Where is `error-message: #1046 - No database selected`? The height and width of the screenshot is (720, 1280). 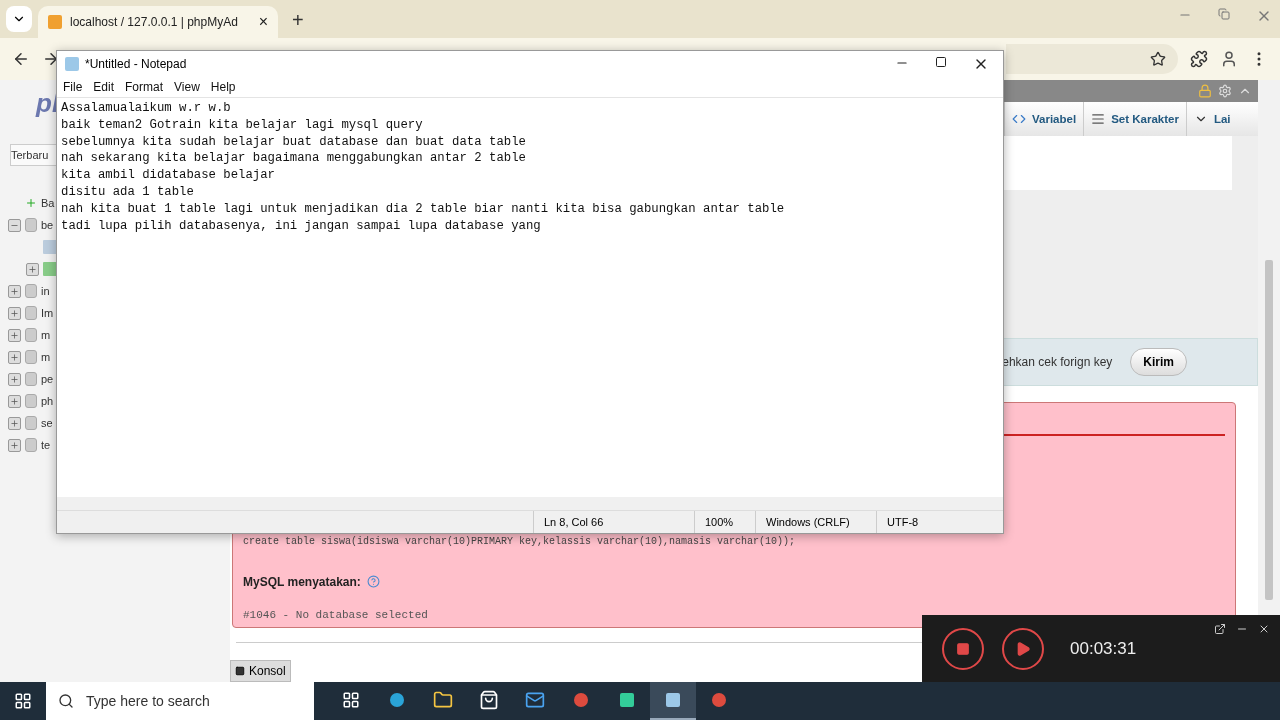
error-message: #1046 - No database selected is located at coordinates (336, 614).